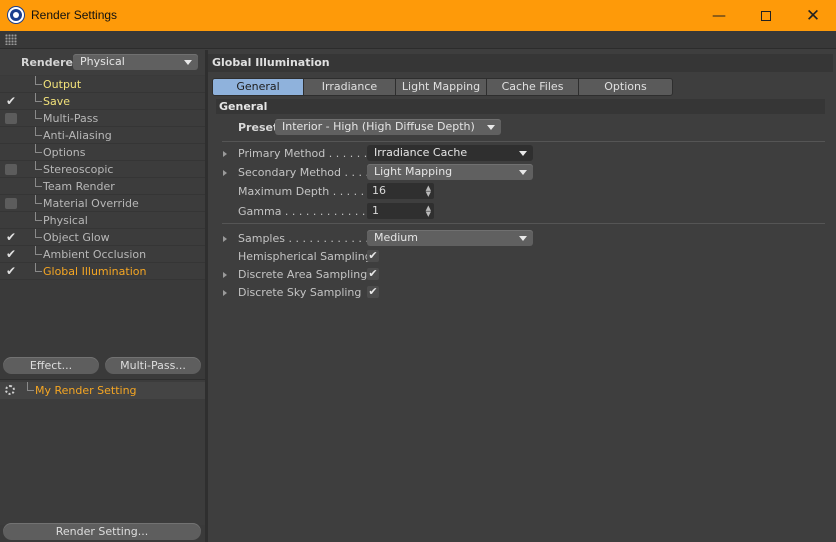 This screenshot has height=542, width=836. Describe the element at coordinates (375, 210) in the screenshot. I see `gamma-value: 1` at that location.